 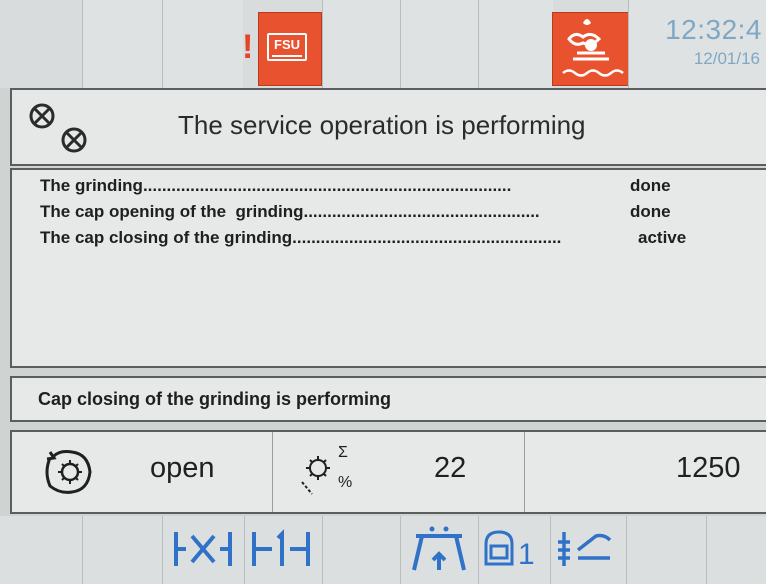 I want to click on log-label: The grinding, so click(x=91, y=185).